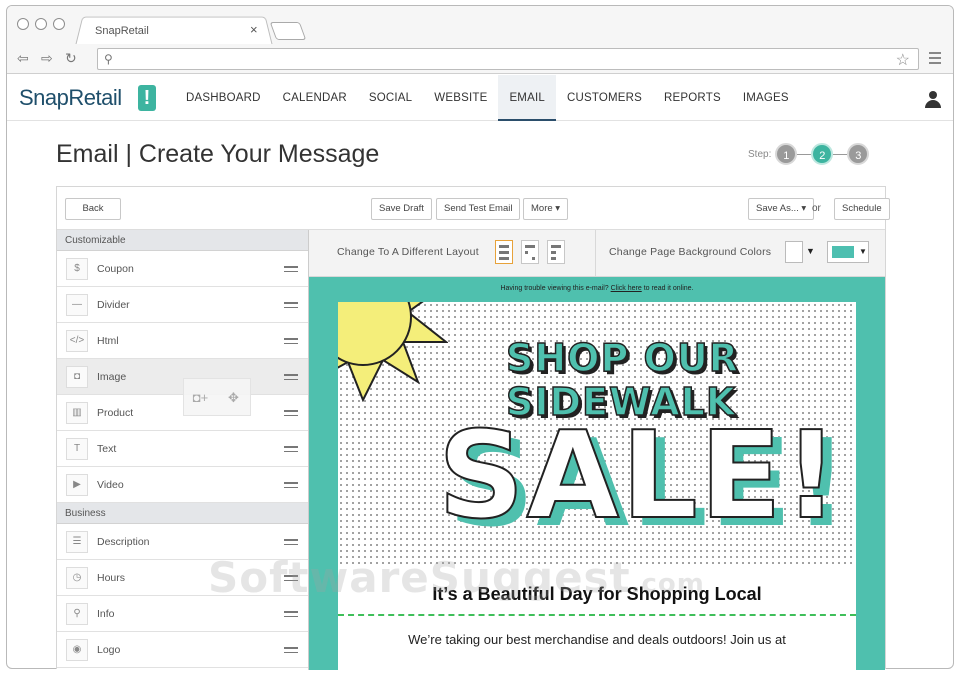 The width and height of the screenshot is (960, 674). I want to click on save-draft-button: Save Draft, so click(401, 209).